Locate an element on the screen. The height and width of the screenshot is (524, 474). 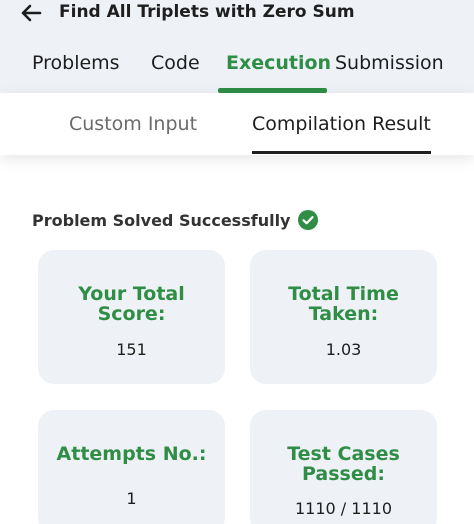
time-card: Total Time Taken: 1.03 is located at coordinates (343, 317).